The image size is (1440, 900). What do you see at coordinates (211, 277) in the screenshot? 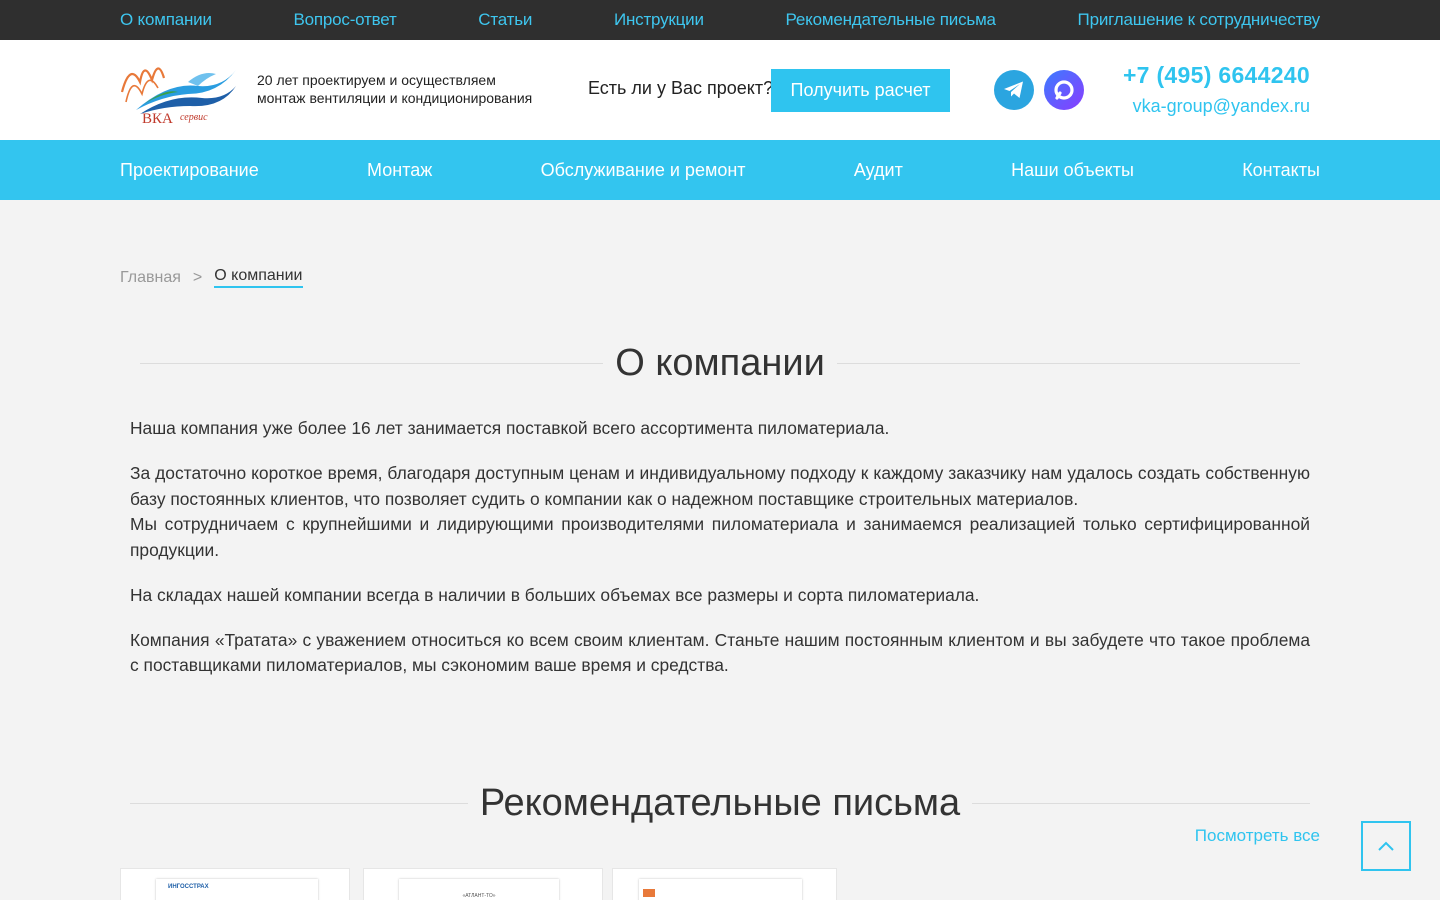
I see `breadcrumb: Главная > О компании` at bounding box center [211, 277].